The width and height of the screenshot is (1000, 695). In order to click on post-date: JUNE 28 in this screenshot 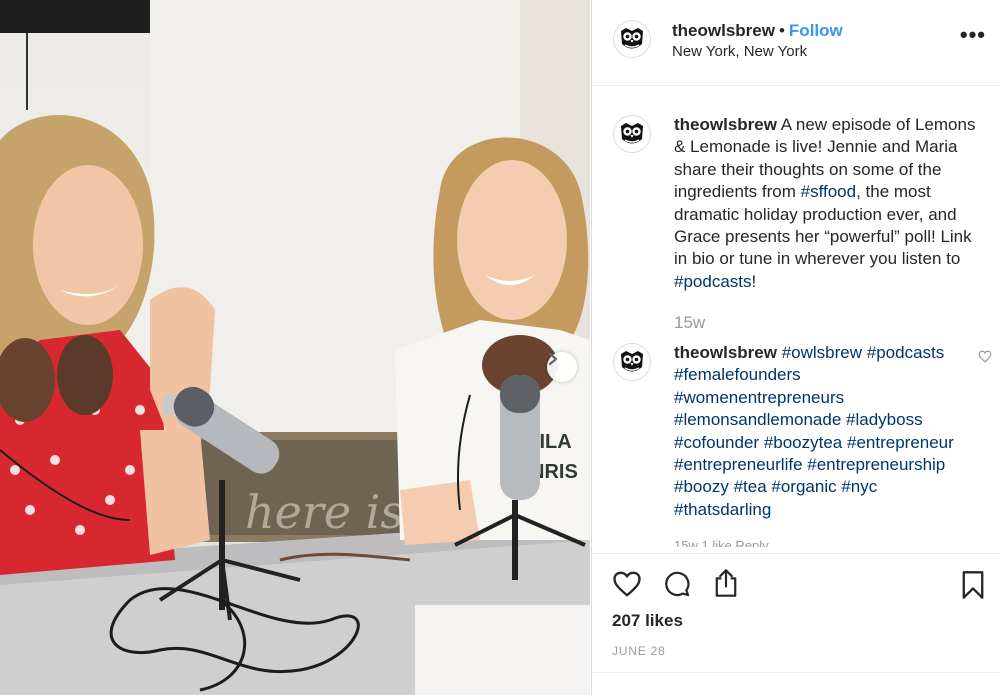, I will do `click(639, 651)`.